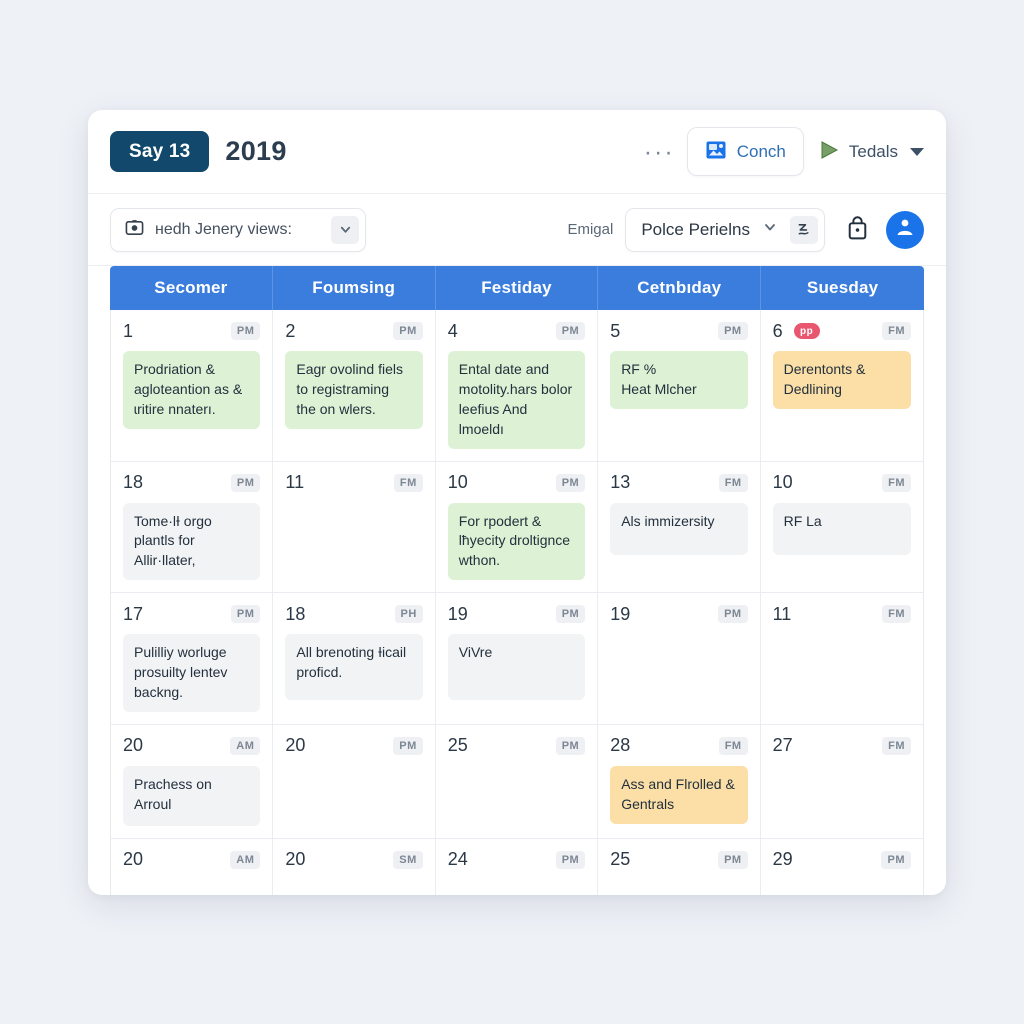 The height and width of the screenshot is (1024, 1024). I want to click on column-header-1: Foumsing, so click(354, 288).